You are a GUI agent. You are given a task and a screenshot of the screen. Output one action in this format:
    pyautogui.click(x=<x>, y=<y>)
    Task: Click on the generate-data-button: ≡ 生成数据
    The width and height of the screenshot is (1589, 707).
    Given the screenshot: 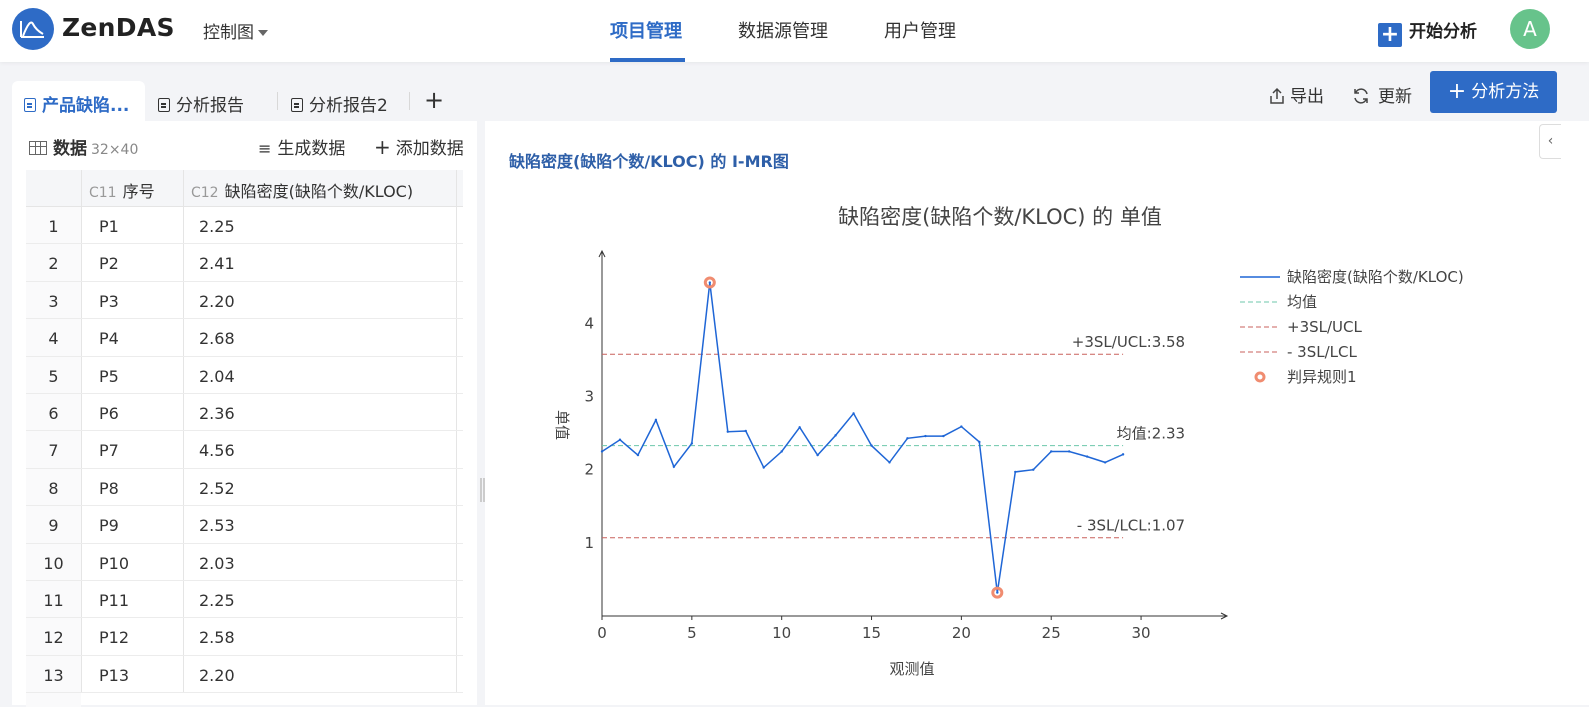 What is the action you would take?
    pyautogui.click(x=301, y=146)
    